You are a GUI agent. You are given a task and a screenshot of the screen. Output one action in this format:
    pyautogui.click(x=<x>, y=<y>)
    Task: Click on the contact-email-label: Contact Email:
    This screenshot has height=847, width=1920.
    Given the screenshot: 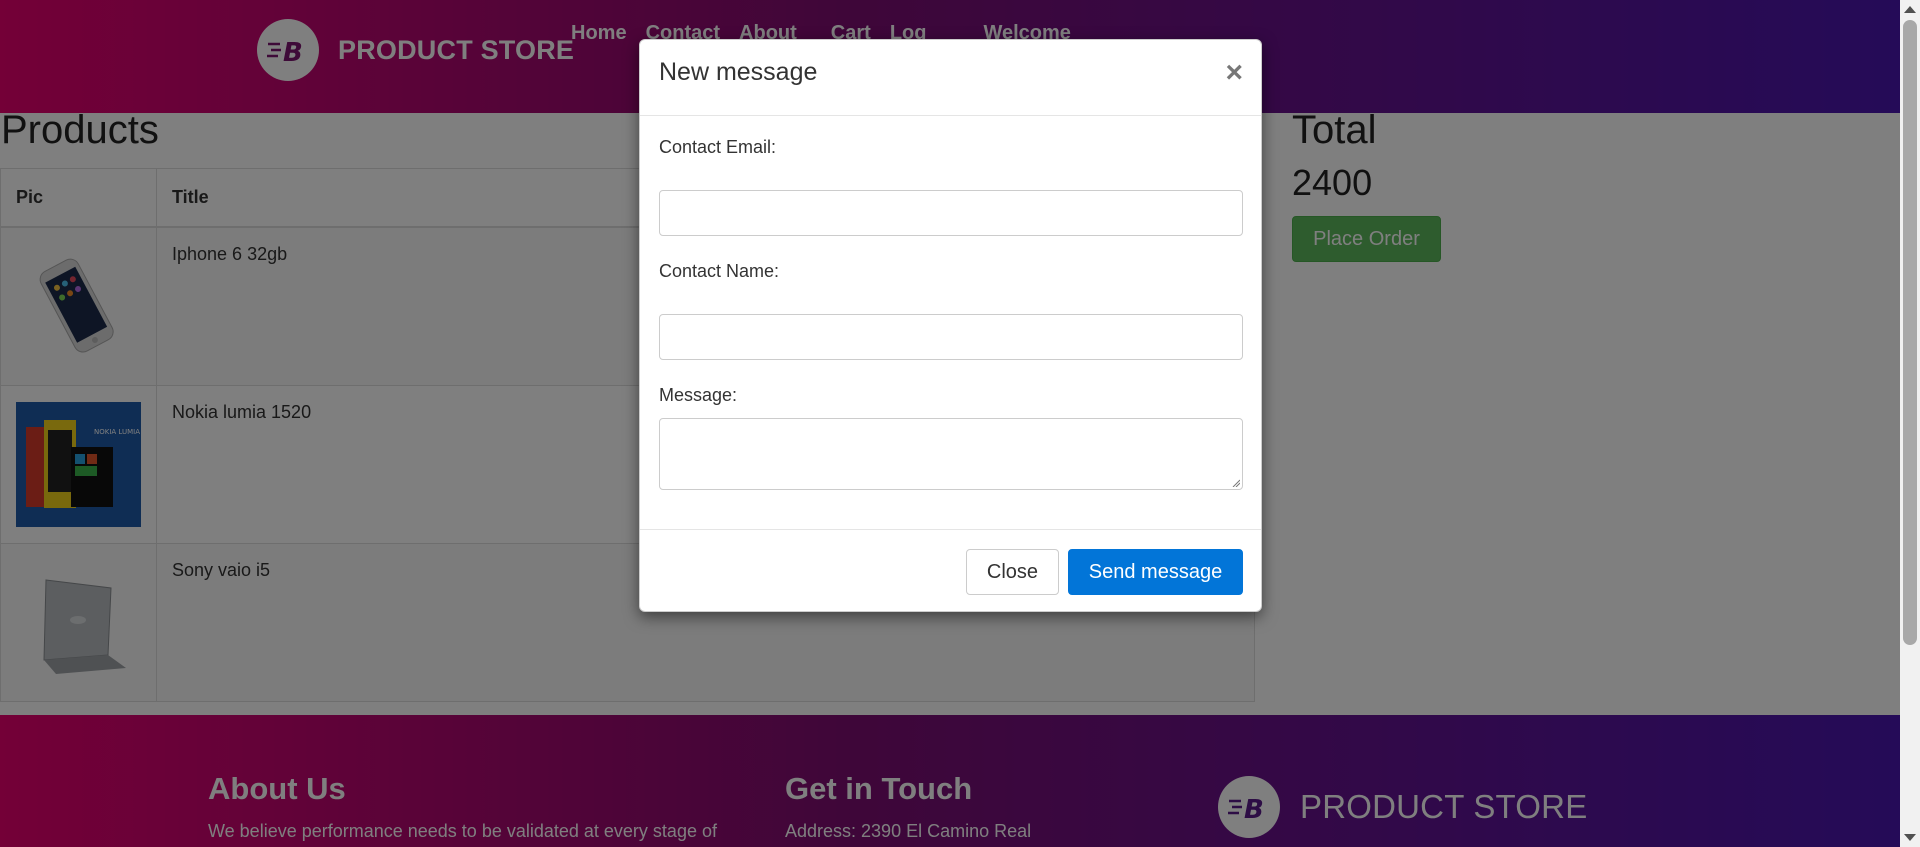 What is the action you would take?
    pyautogui.click(x=718, y=147)
    